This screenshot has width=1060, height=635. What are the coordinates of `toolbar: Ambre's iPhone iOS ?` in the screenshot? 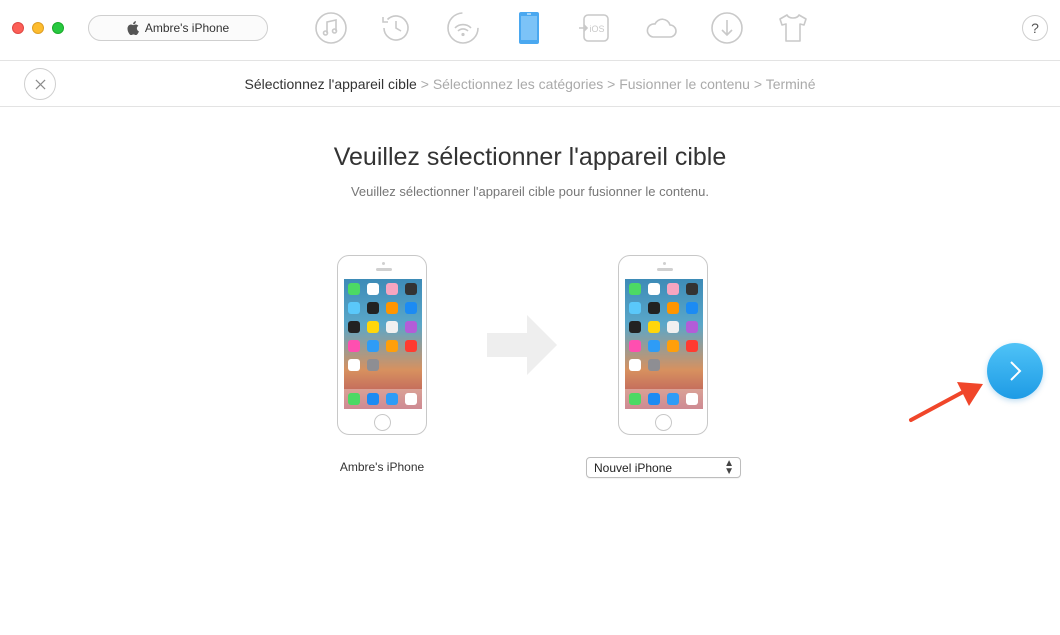 It's located at (530, 30).